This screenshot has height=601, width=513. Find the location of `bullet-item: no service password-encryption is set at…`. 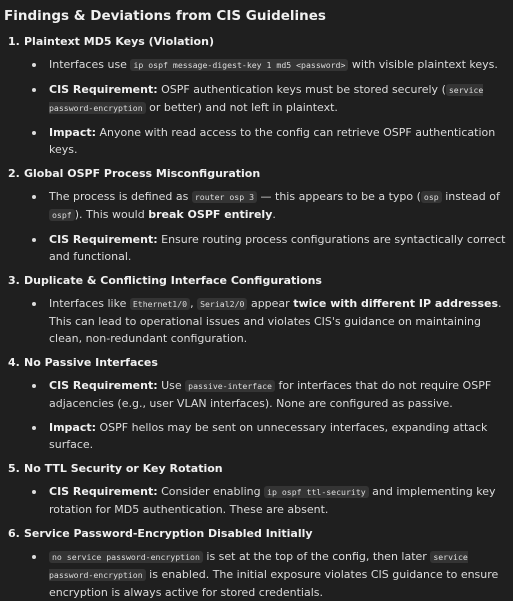

bullet-item: no service password-encryption is set at… is located at coordinates (258, 574).